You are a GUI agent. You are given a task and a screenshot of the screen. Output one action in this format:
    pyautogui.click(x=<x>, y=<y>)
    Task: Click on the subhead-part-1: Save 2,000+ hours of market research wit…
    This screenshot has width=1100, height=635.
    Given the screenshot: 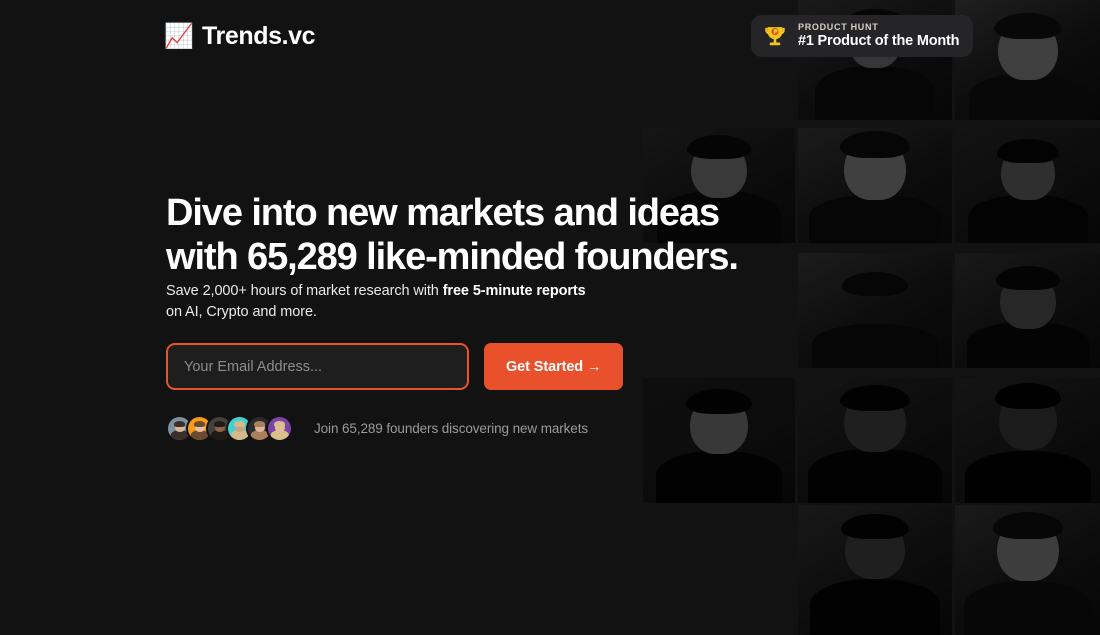 What is the action you would take?
    pyautogui.click(x=304, y=291)
    